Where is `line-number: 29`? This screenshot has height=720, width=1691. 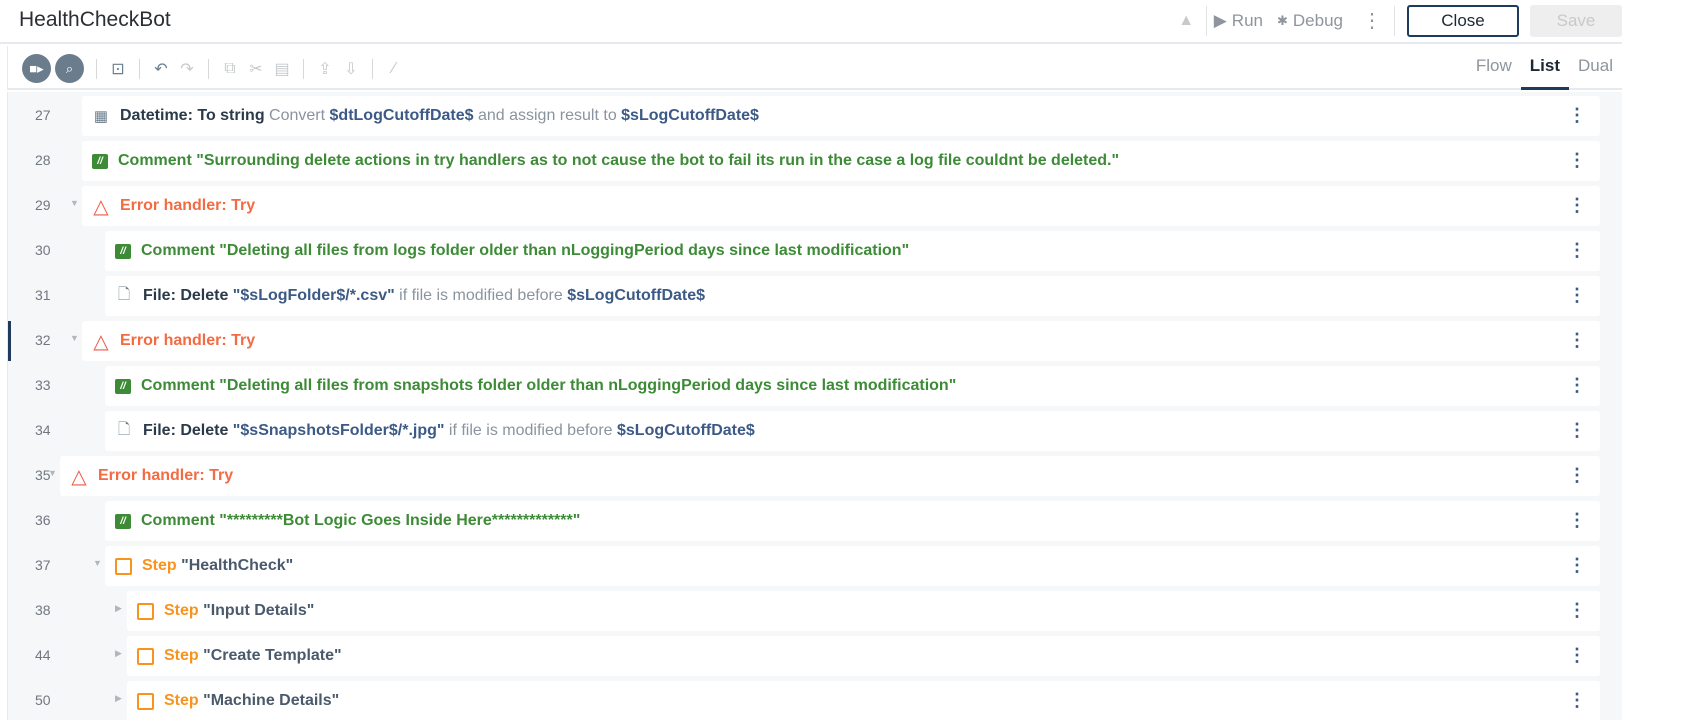 line-number: 29 is located at coordinates (43, 205).